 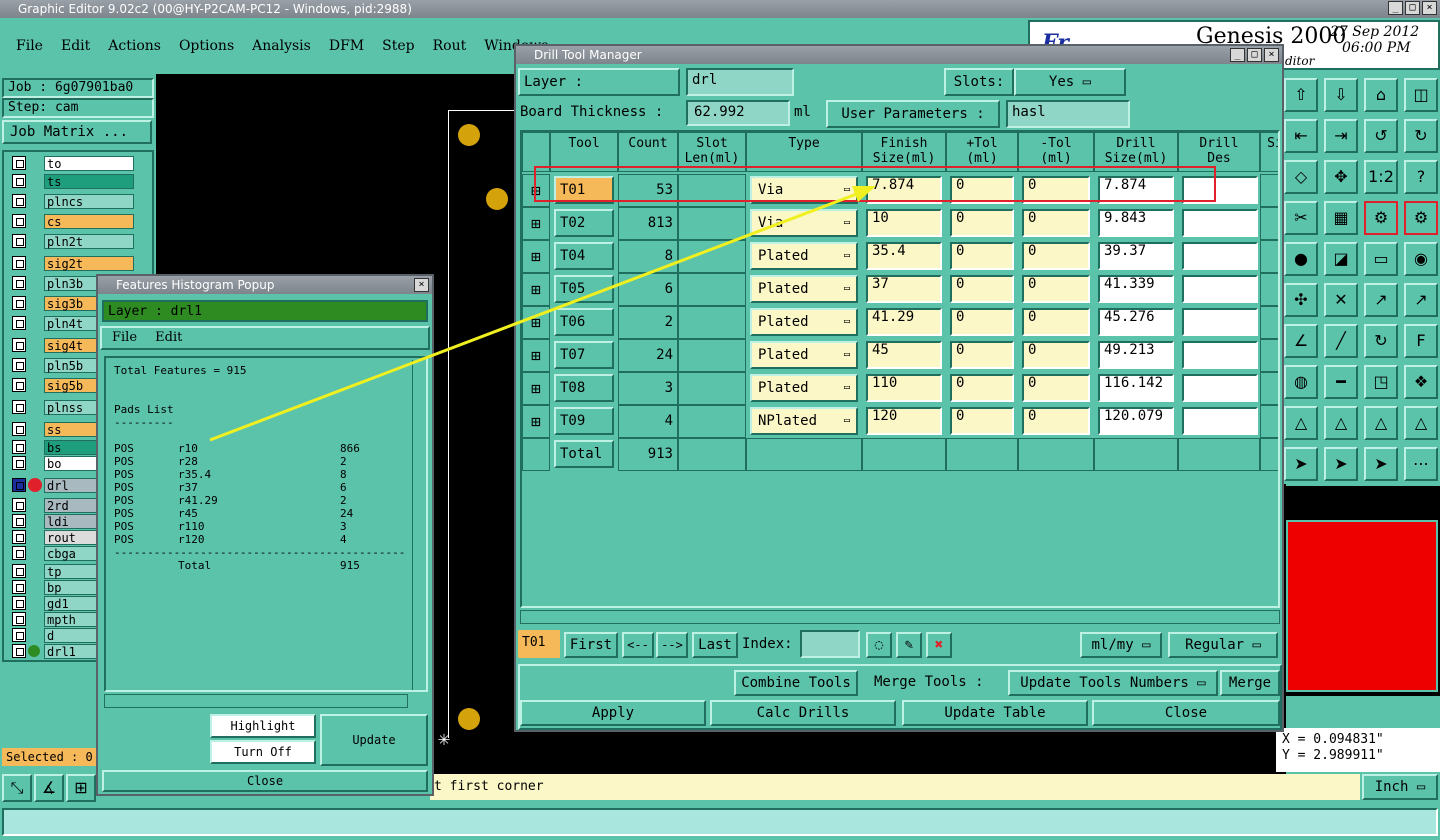 What do you see at coordinates (1271, 55) in the screenshot?
I see `dtm-close-button: ×` at bounding box center [1271, 55].